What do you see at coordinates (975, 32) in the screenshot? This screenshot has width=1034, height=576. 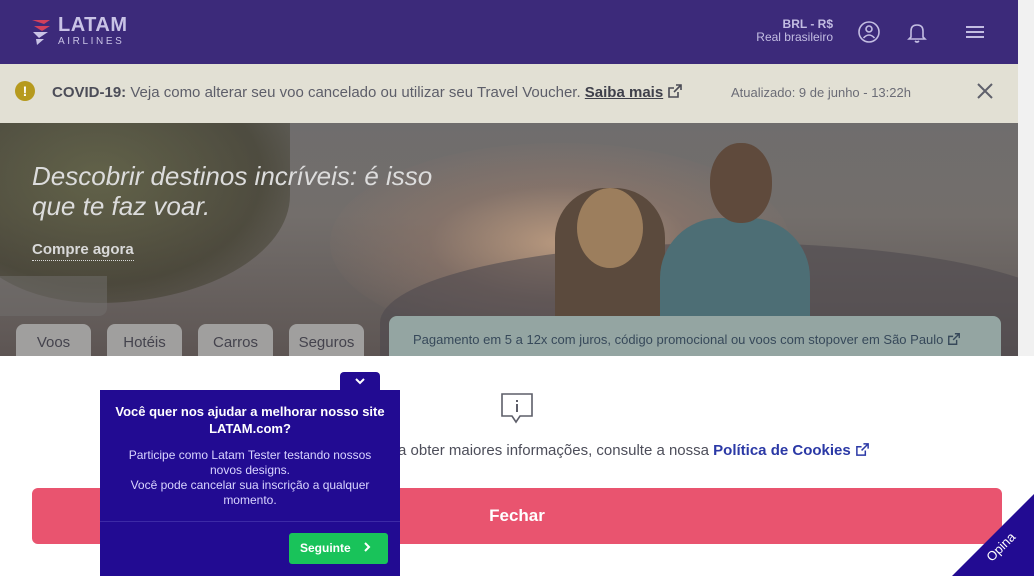 I see `hamburger-menu-icon` at bounding box center [975, 32].